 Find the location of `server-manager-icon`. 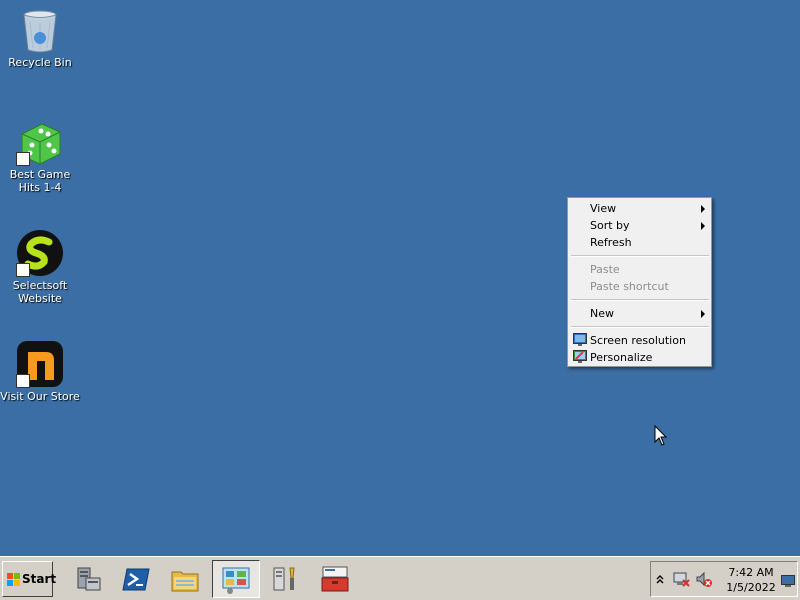

server-manager-icon is located at coordinates (89, 579).